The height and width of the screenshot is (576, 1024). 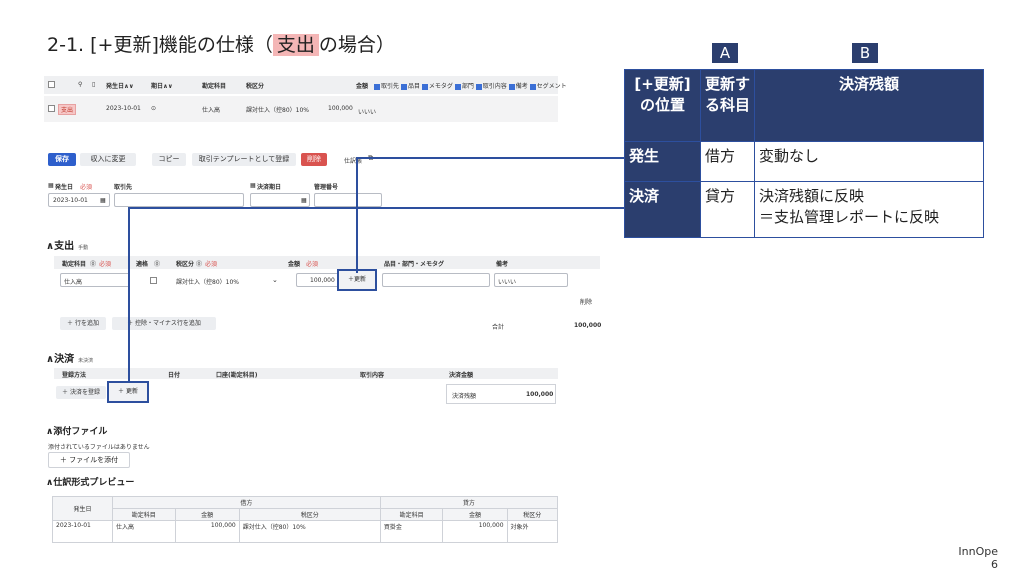 I want to click on select-all-checkbox, so click(x=51, y=84).